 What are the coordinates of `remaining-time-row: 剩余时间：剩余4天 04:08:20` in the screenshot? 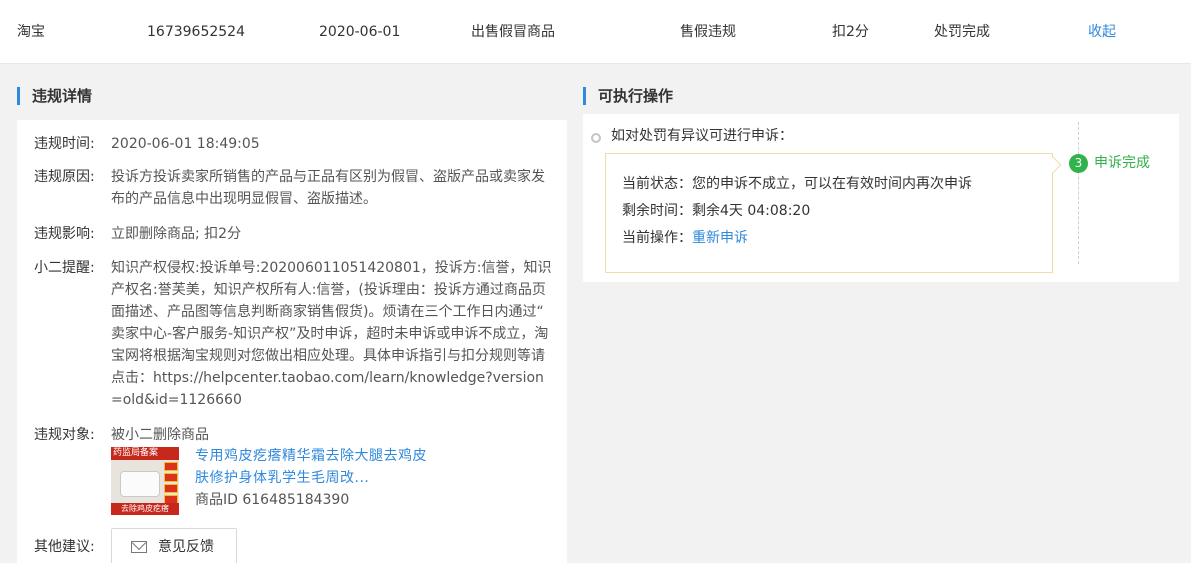 It's located at (716, 211).